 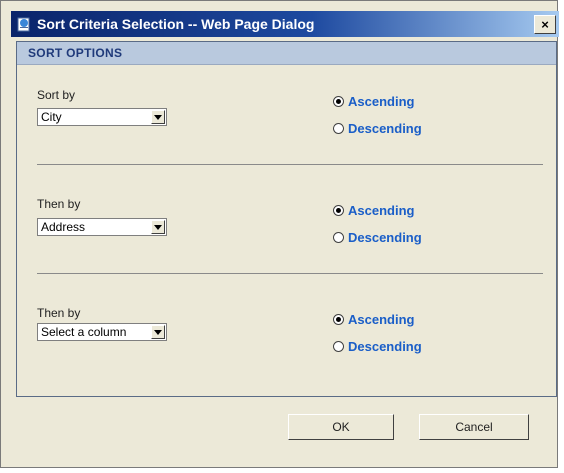 I want to click on then-by-1-ascending-radio: Ascending, so click(x=373, y=210).